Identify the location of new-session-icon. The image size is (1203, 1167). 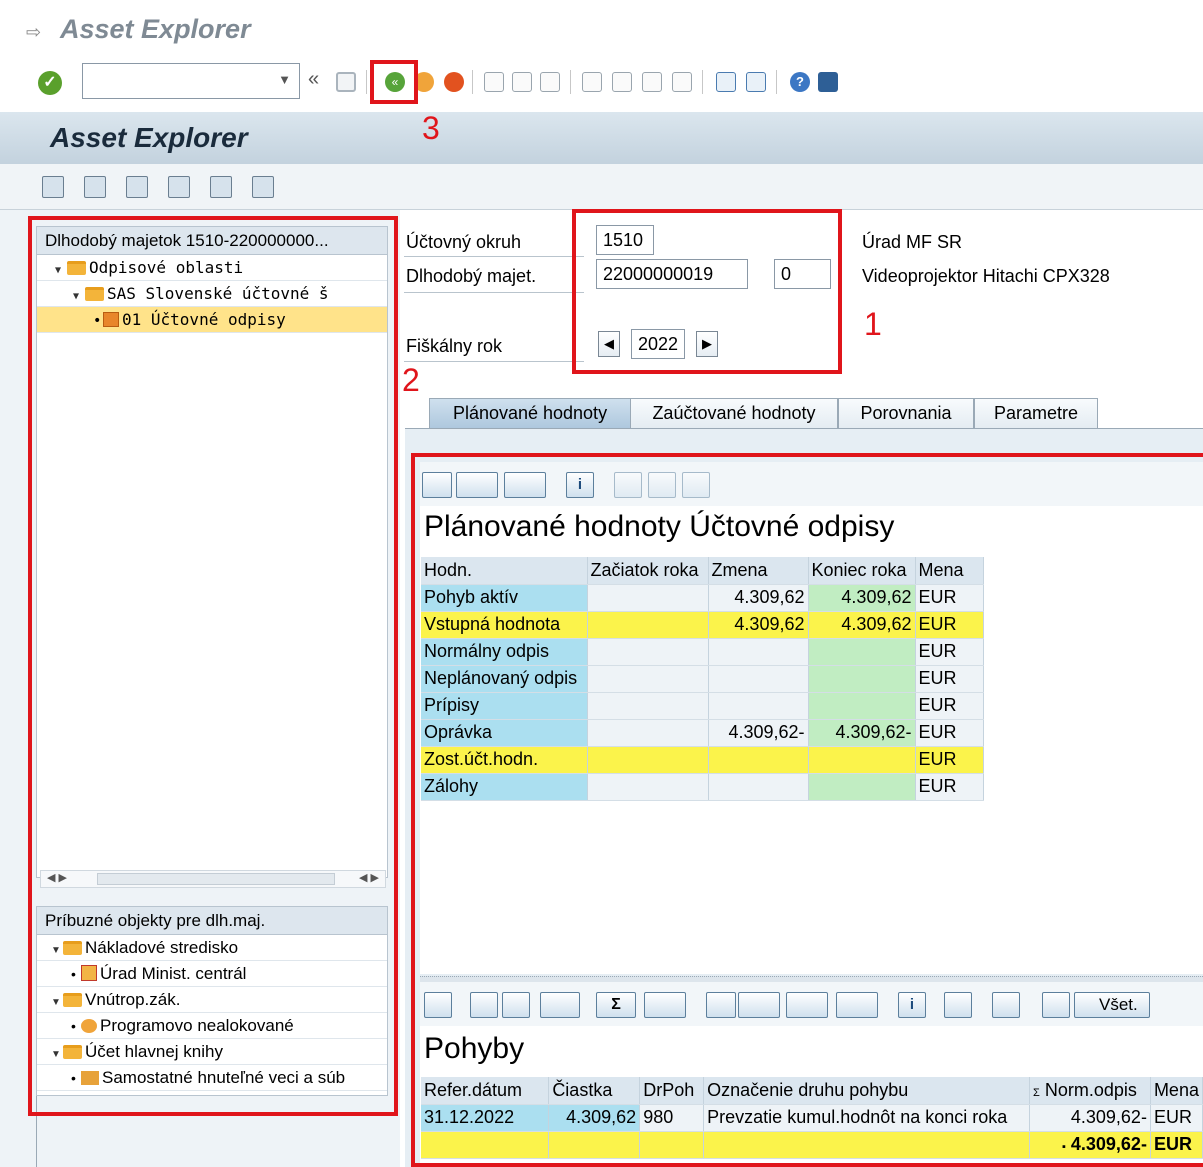
(726, 82).